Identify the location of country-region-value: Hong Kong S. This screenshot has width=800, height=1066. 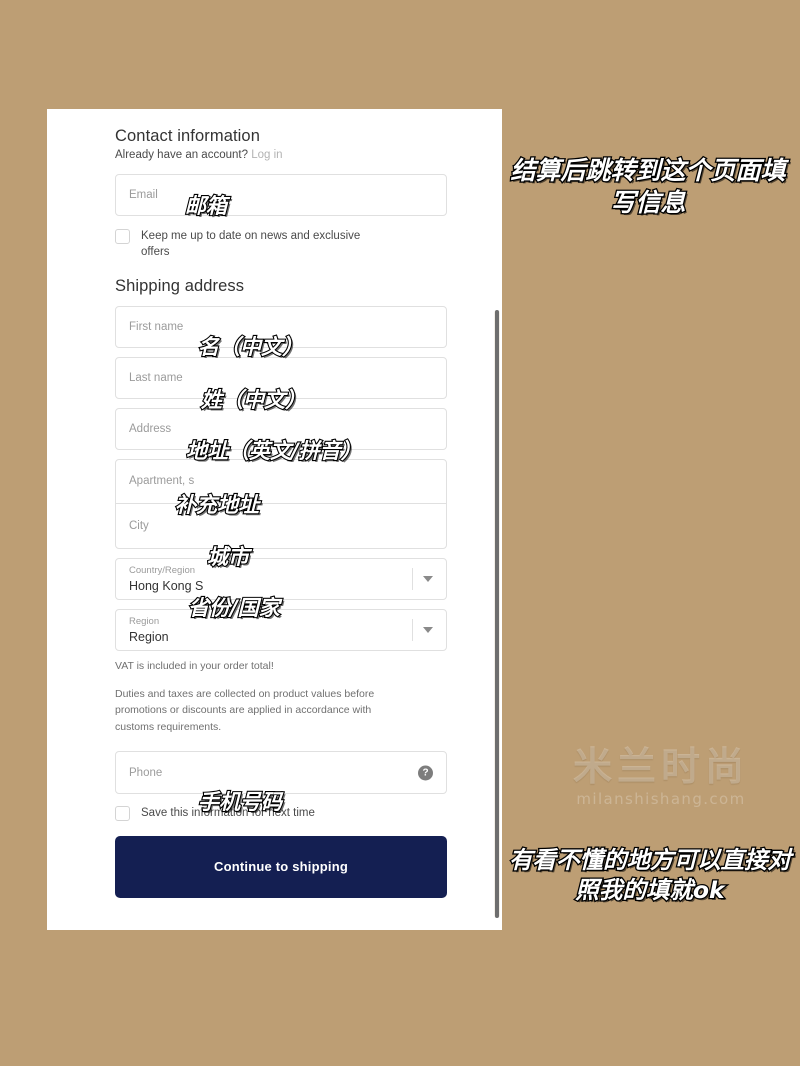
(166, 585).